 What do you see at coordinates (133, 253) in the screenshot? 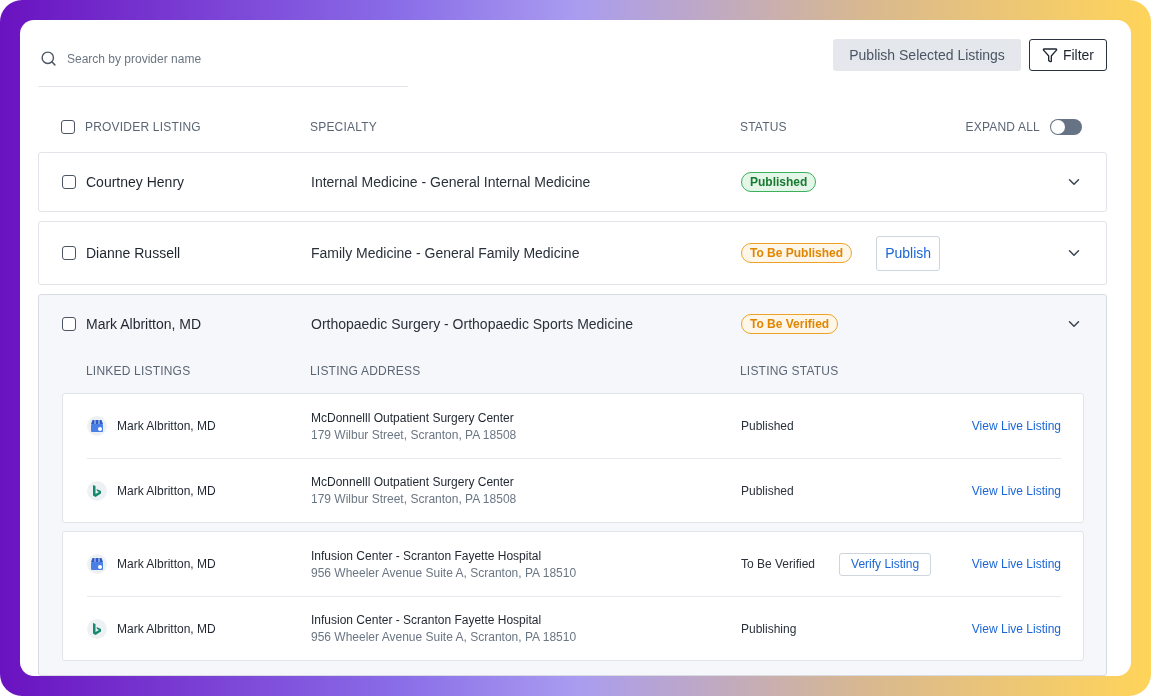
I see `provider-name: Dianne Russell` at bounding box center [133, 253].